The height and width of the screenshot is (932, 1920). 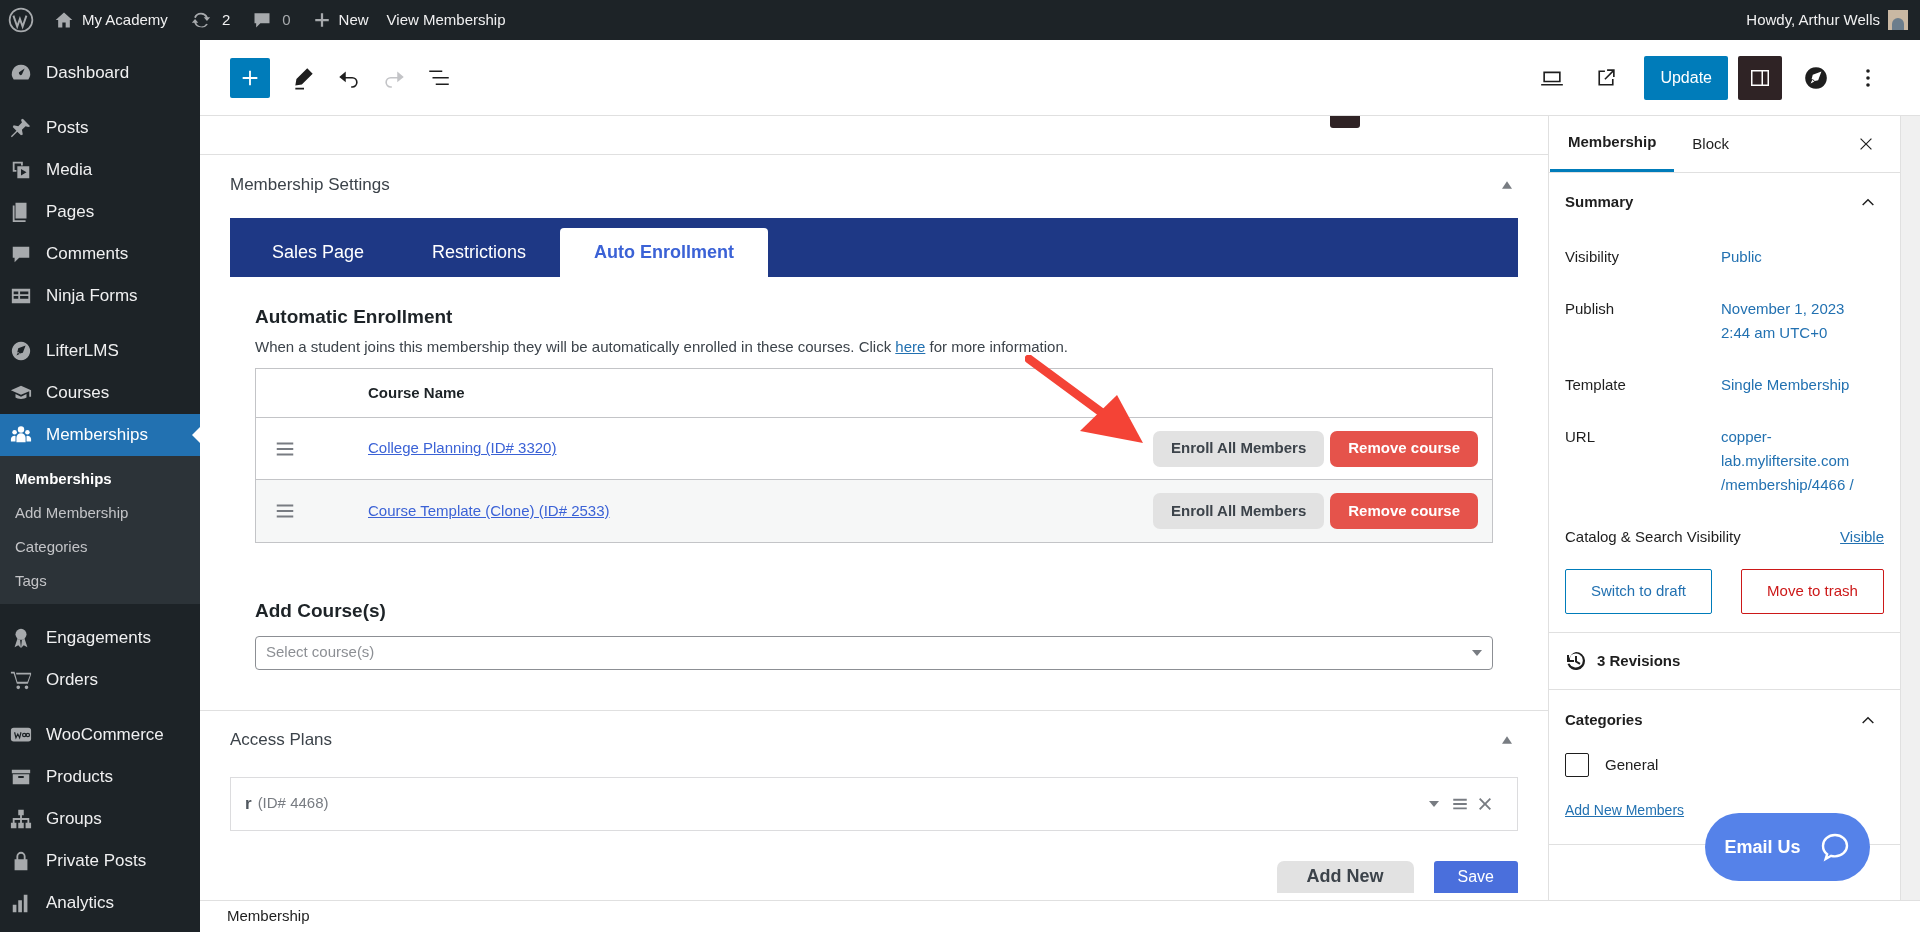 I want to click on field-label: Catalog & Search Visibility, so click(x=1653, y=537).